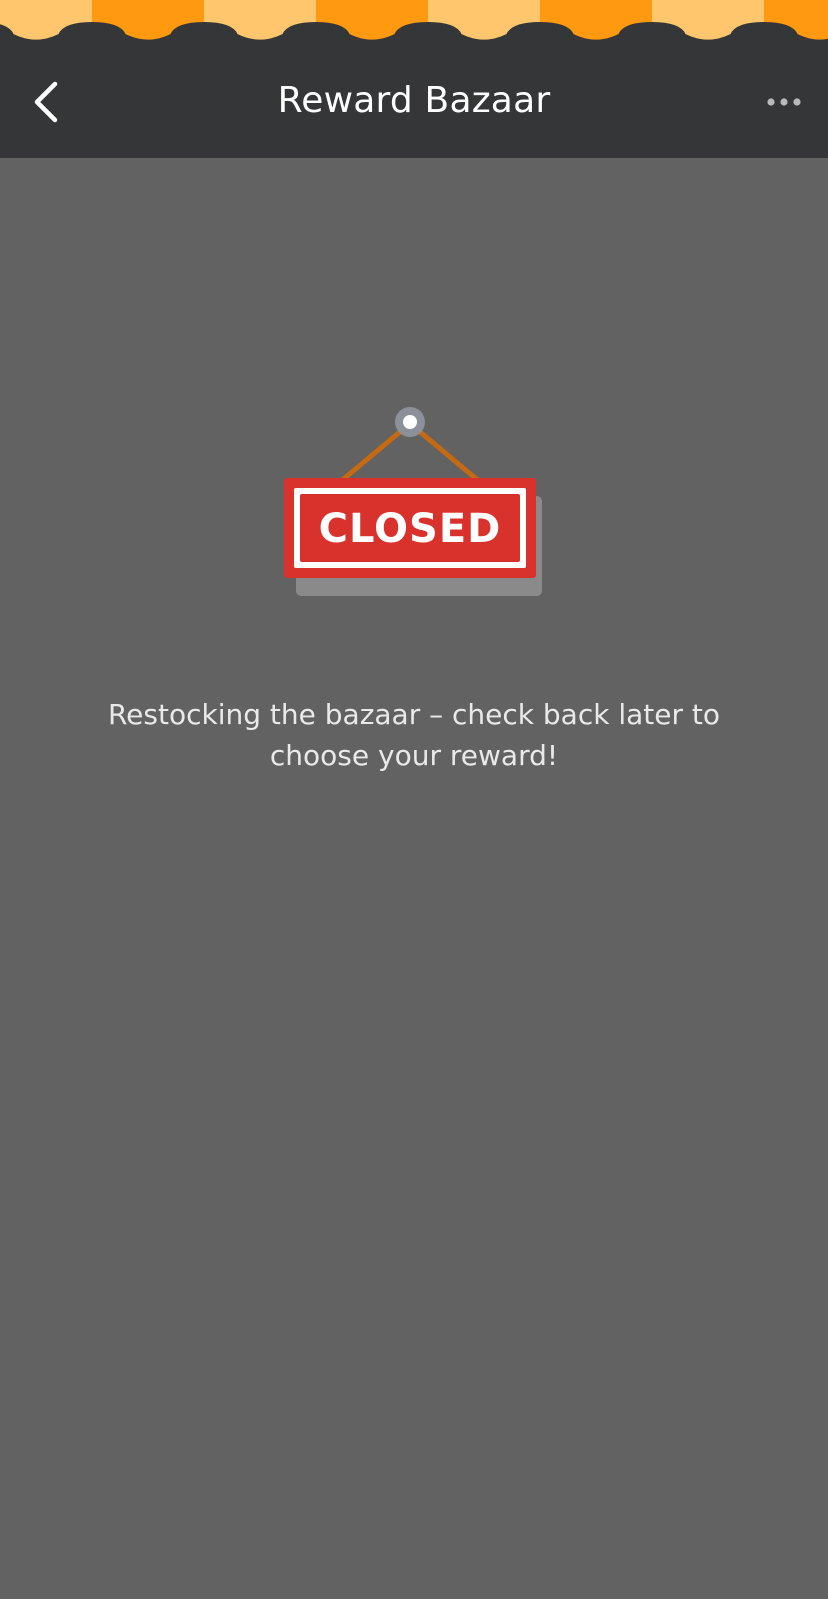 This screenshot has height=1599, width=828. I want to click on top-app-bar: Reward Bazaar, so click(414, 79).